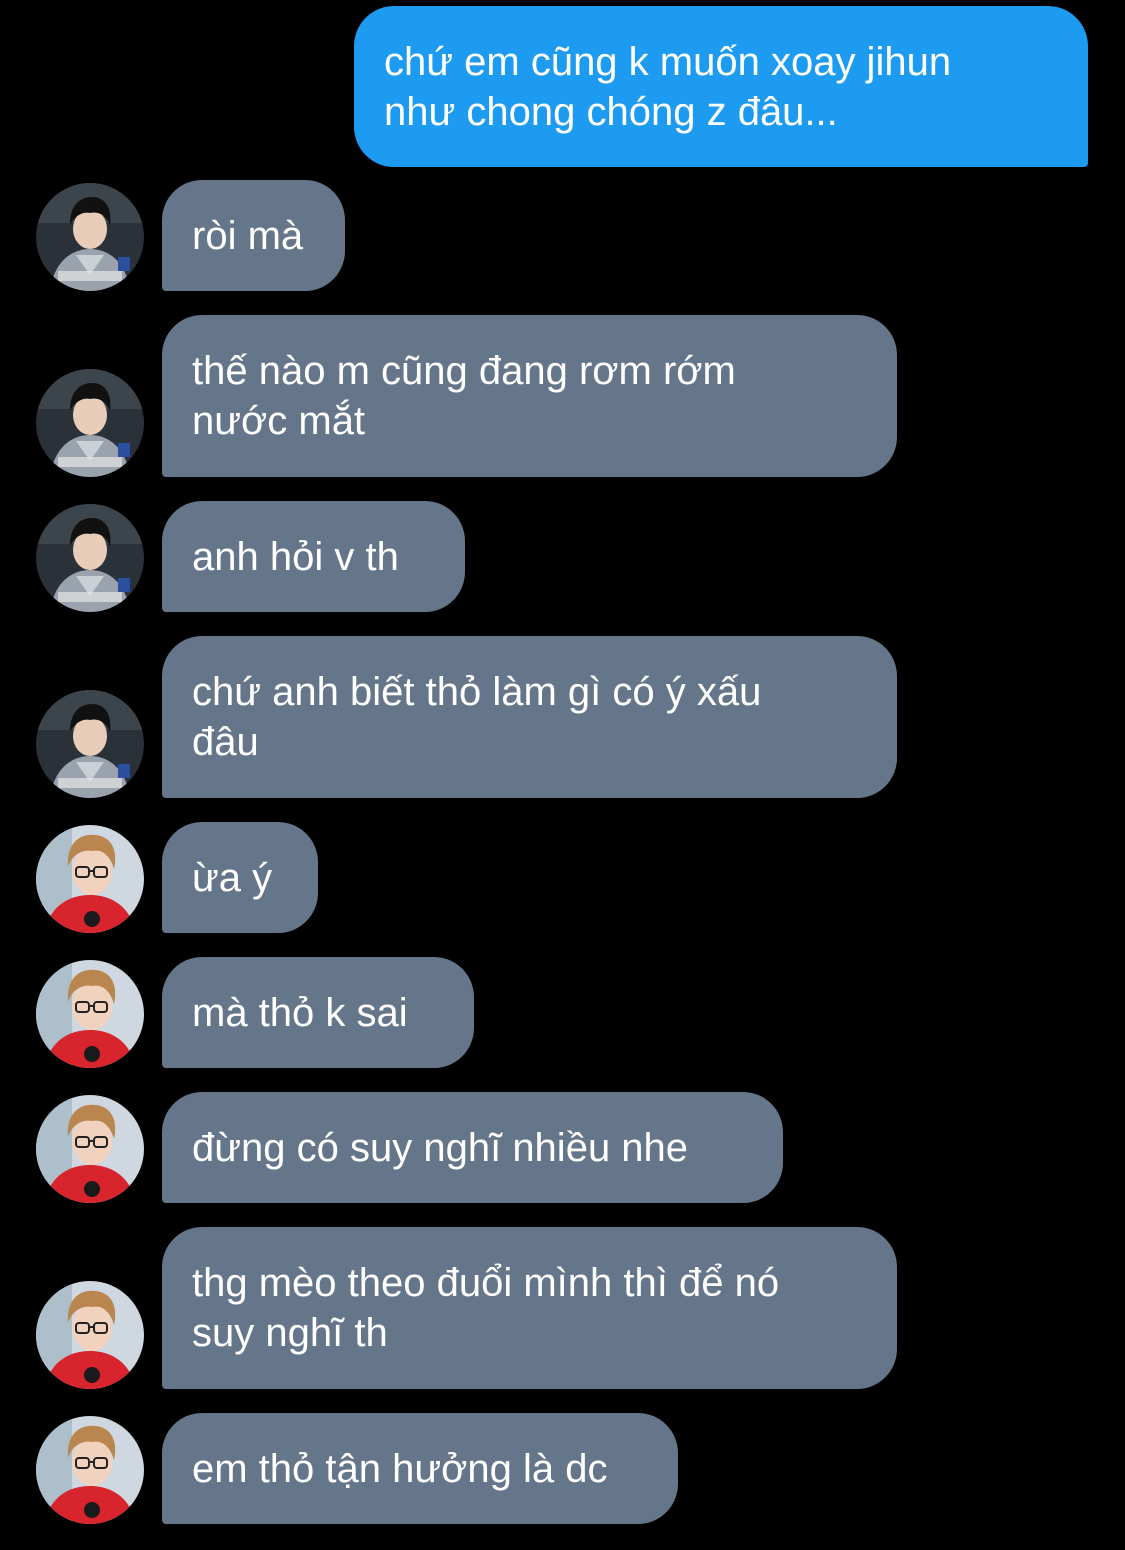 Image resolution: width=1125 pixels, height=1550 pixels. I want to click on message-bubble-incoming: chứ anh biết thỏ làm gì có ý xấu đâu, so click(529, 717).